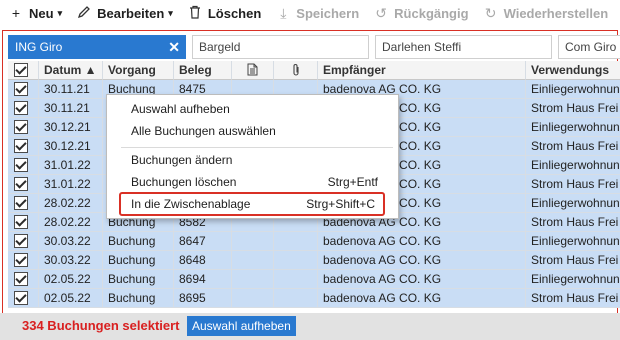 This screenshot has width=620, height=340. Describe the element at coordinates (191, 204) in the screenshot. I see `menu-item-label: In die Zwischenablage` at that location.